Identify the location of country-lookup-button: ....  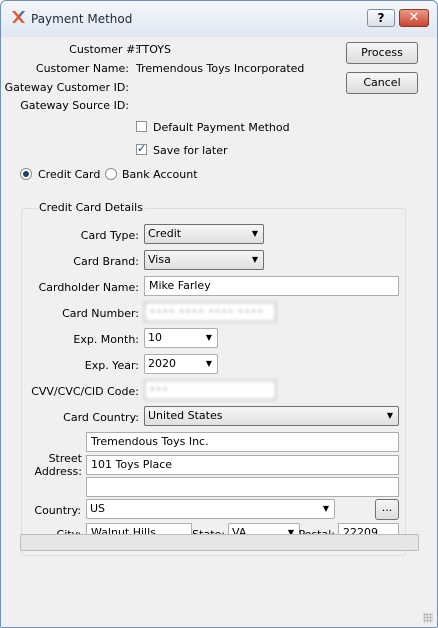
(387, 509).